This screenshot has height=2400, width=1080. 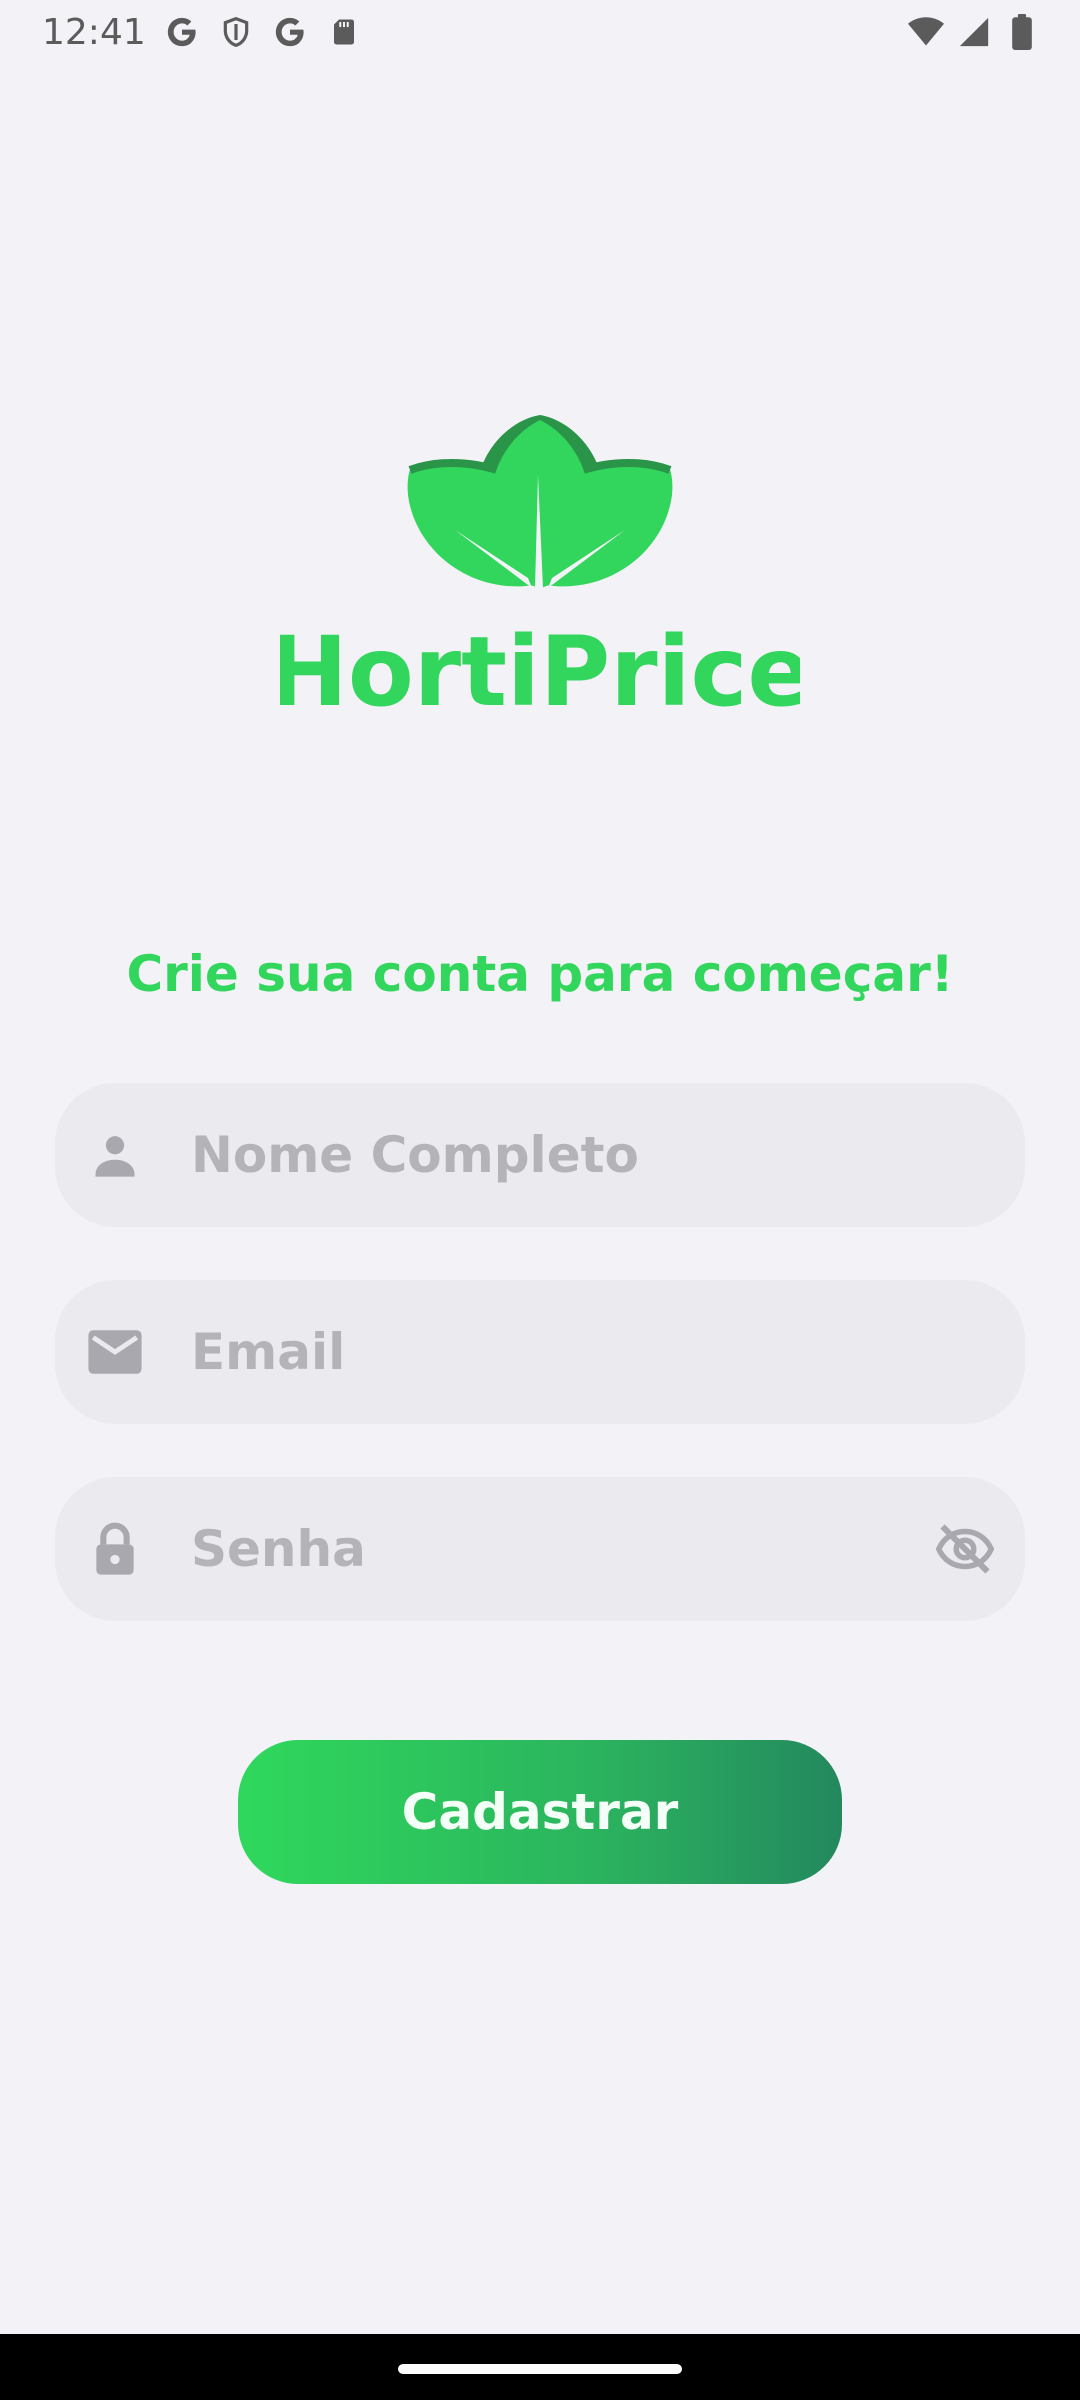 What do you see at coordinates (540, 32) in the screenshot?
I see `status-bar: 12:41` at bounding box center [540, 32].